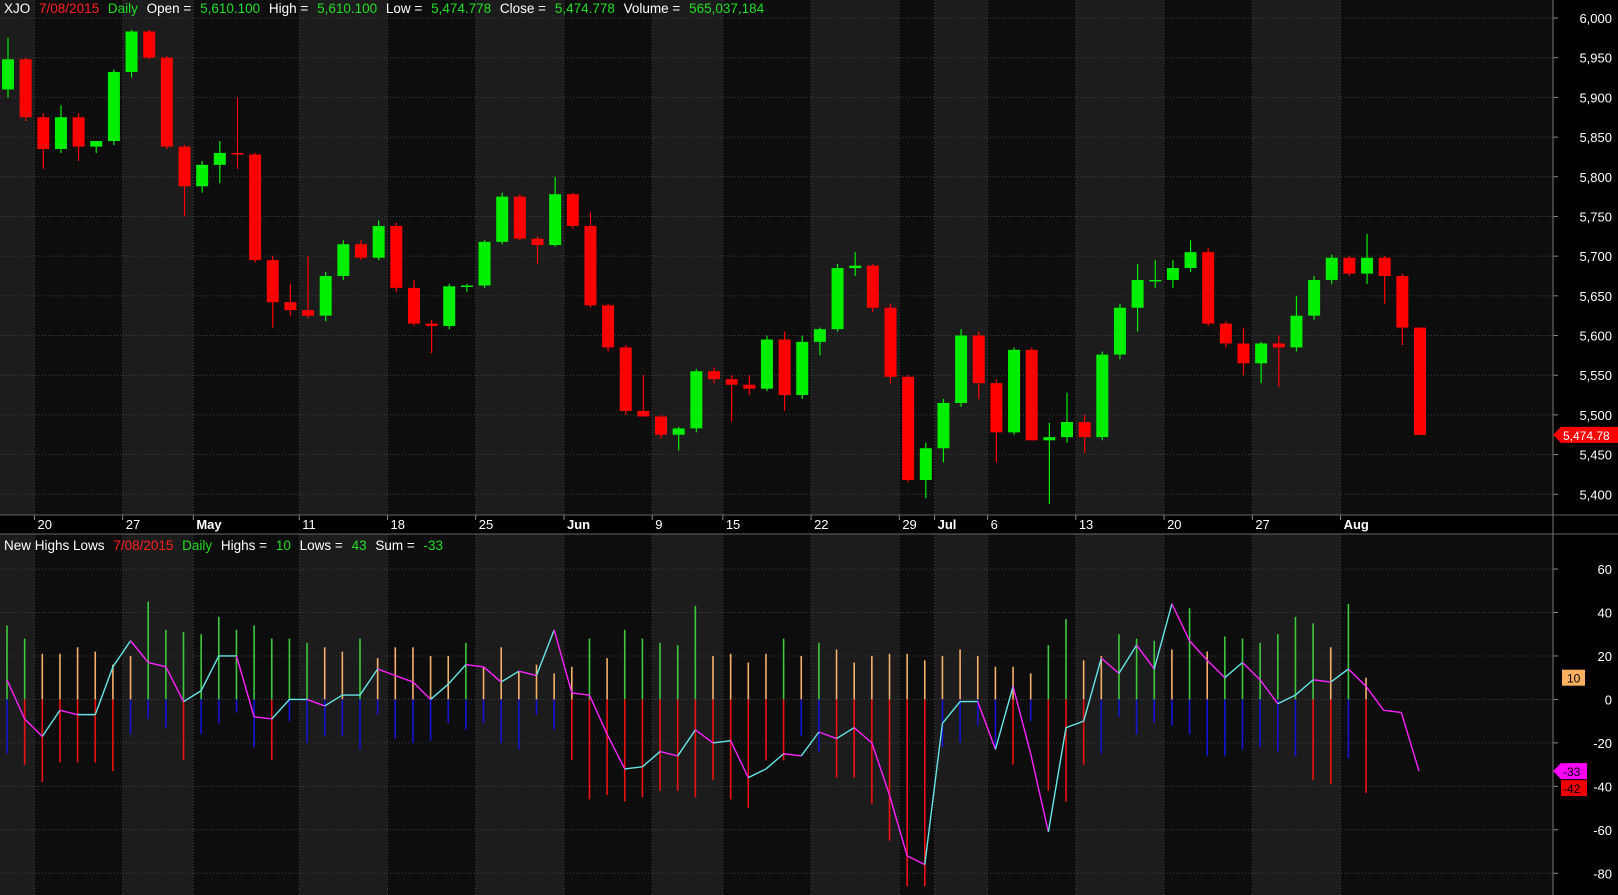 Image resolution: width=1618 pixels, height=895 pixels. What do you see at coordinates (1595, 177) in the screenshot?
I see `price-ytick-label: 5,800` at bounding box center [1595, 177].